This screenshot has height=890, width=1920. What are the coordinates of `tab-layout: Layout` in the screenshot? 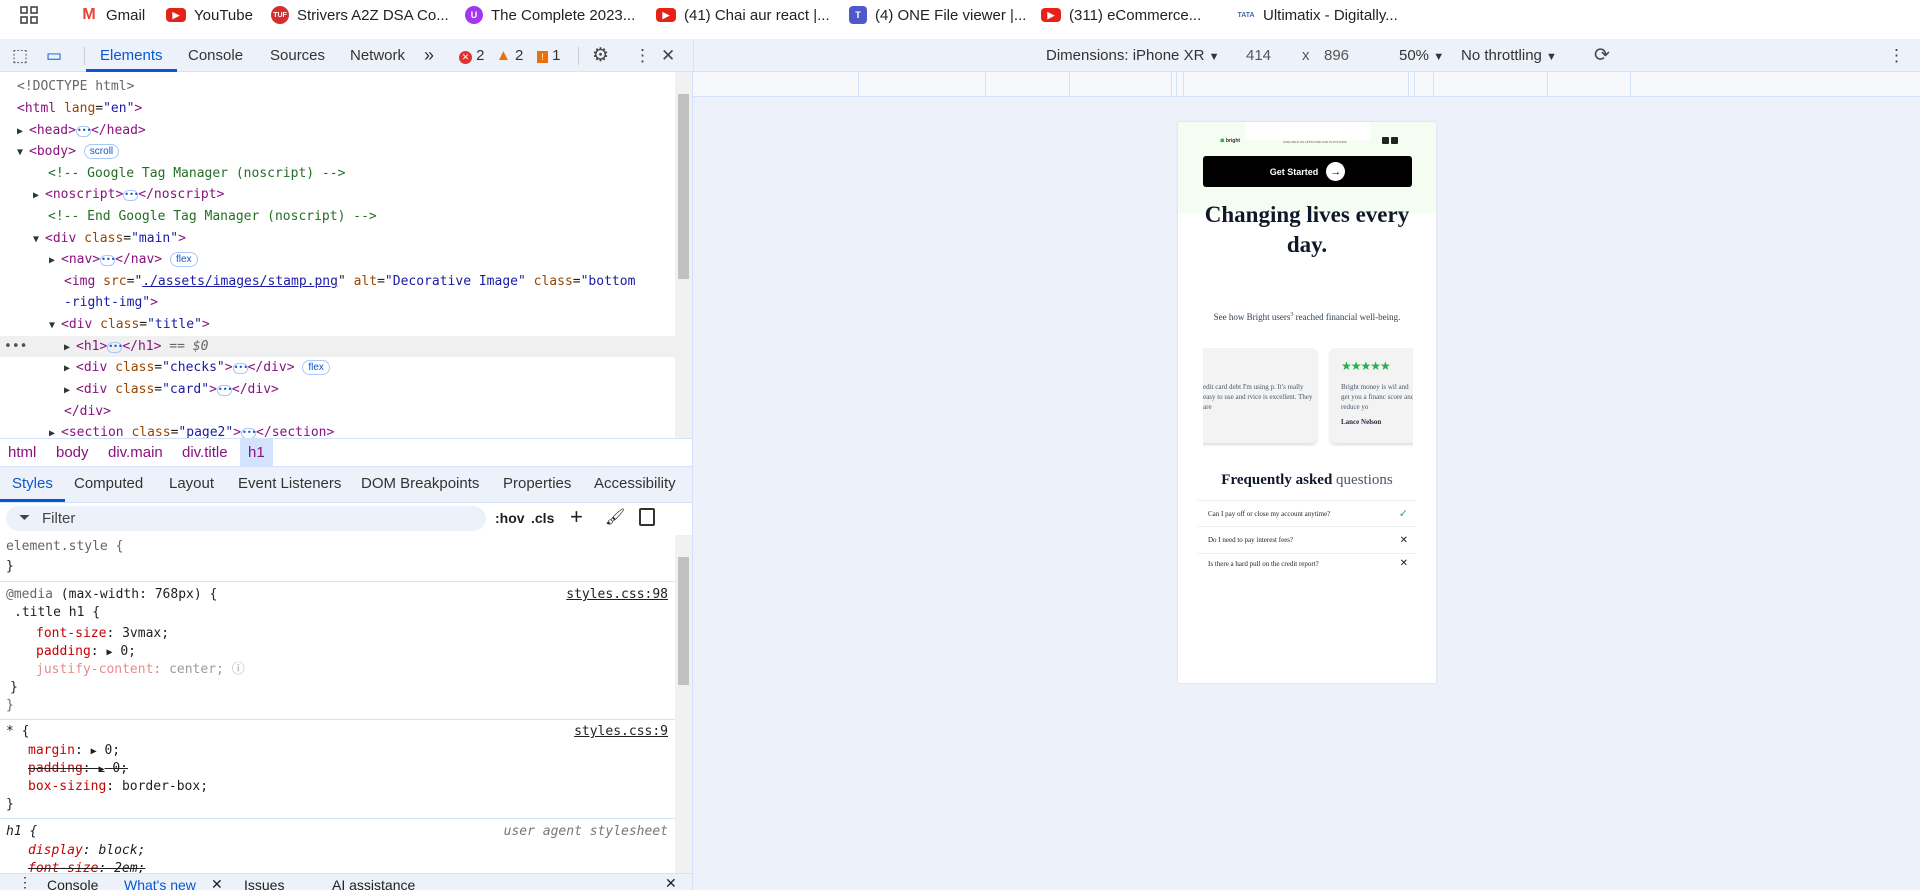 It's located at (191, 484).